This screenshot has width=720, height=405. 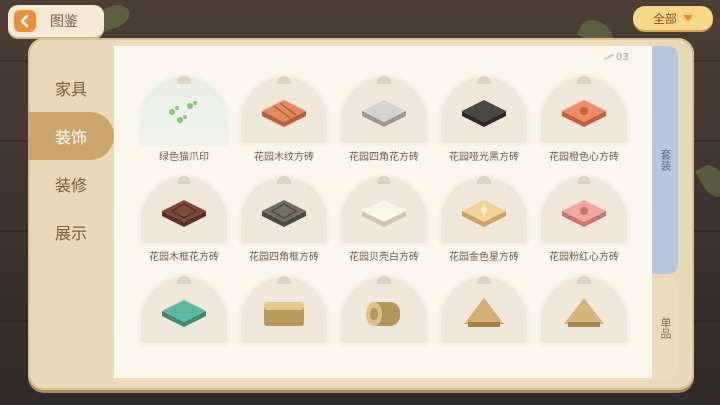 What do you see at coordinates (284, 157) in the screenshot?
I see `item-label: 花园木纹方砖` at bounding box center [284, 157].